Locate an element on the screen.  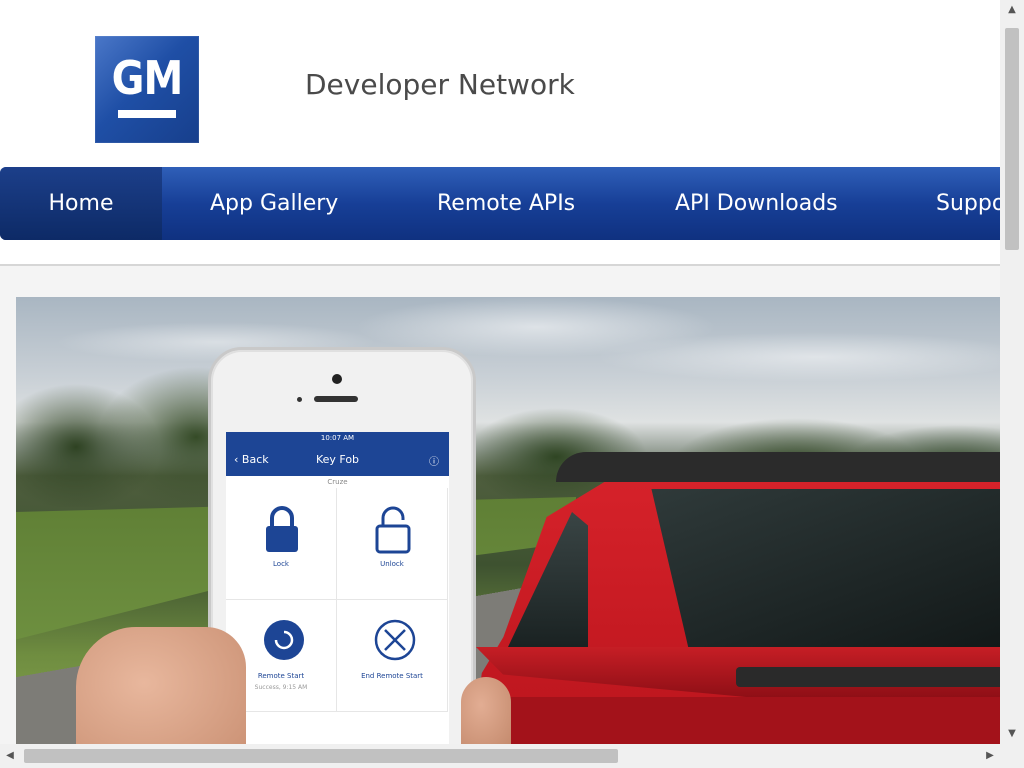
tile-unlock: Unlock is located at coordinates (392, 544).